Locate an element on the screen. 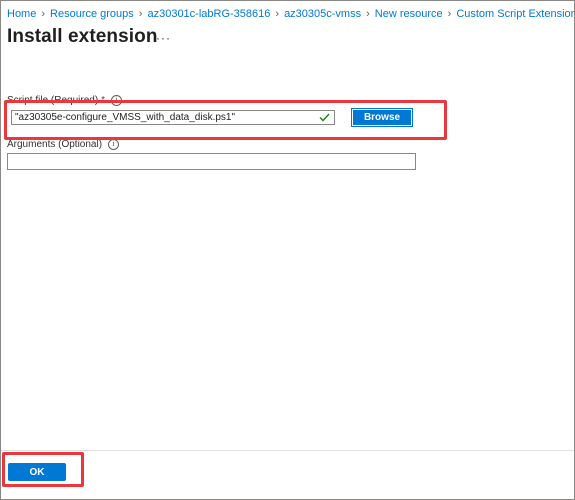  info-icon: i is located at coordinates (114, 144).